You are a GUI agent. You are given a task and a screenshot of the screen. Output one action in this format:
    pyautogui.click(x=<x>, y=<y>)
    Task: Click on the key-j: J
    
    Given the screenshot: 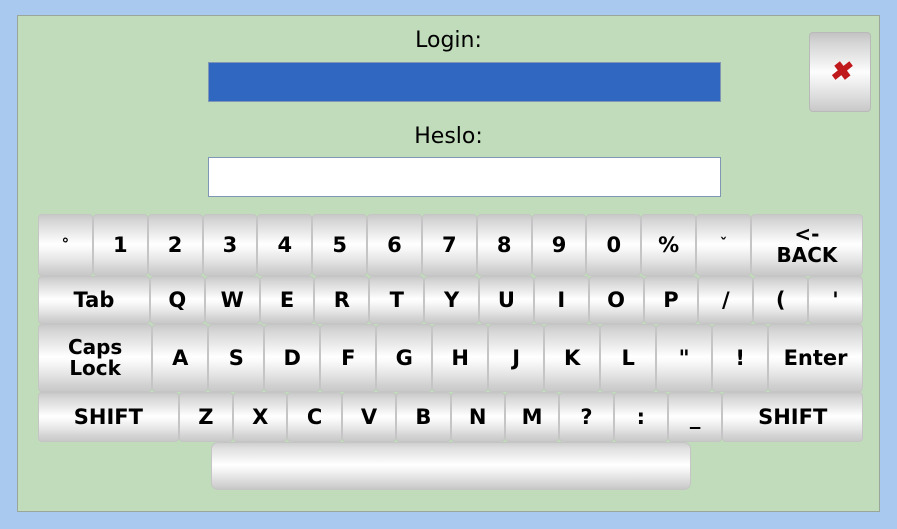 What is the action you would take?
    pyautogui.click(x=516, y=358)
    